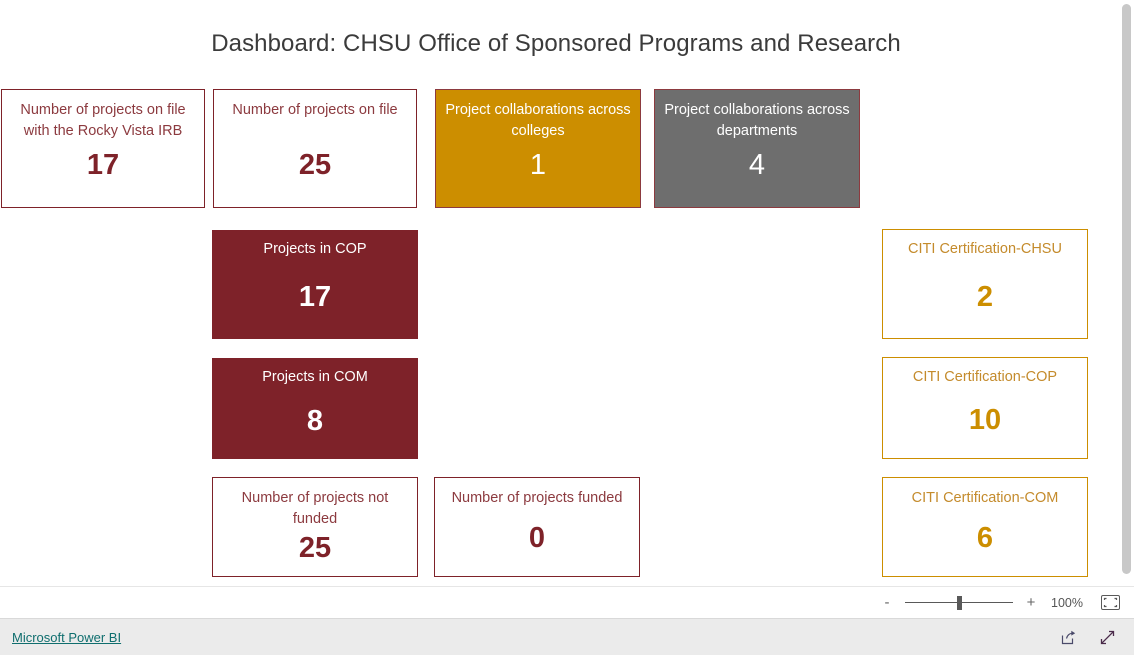 The image size is (1134, 655). Describe the element at coordinates (567, 602) in the screenshot. I see `zoom-toolbar: - + 100%` at that location.